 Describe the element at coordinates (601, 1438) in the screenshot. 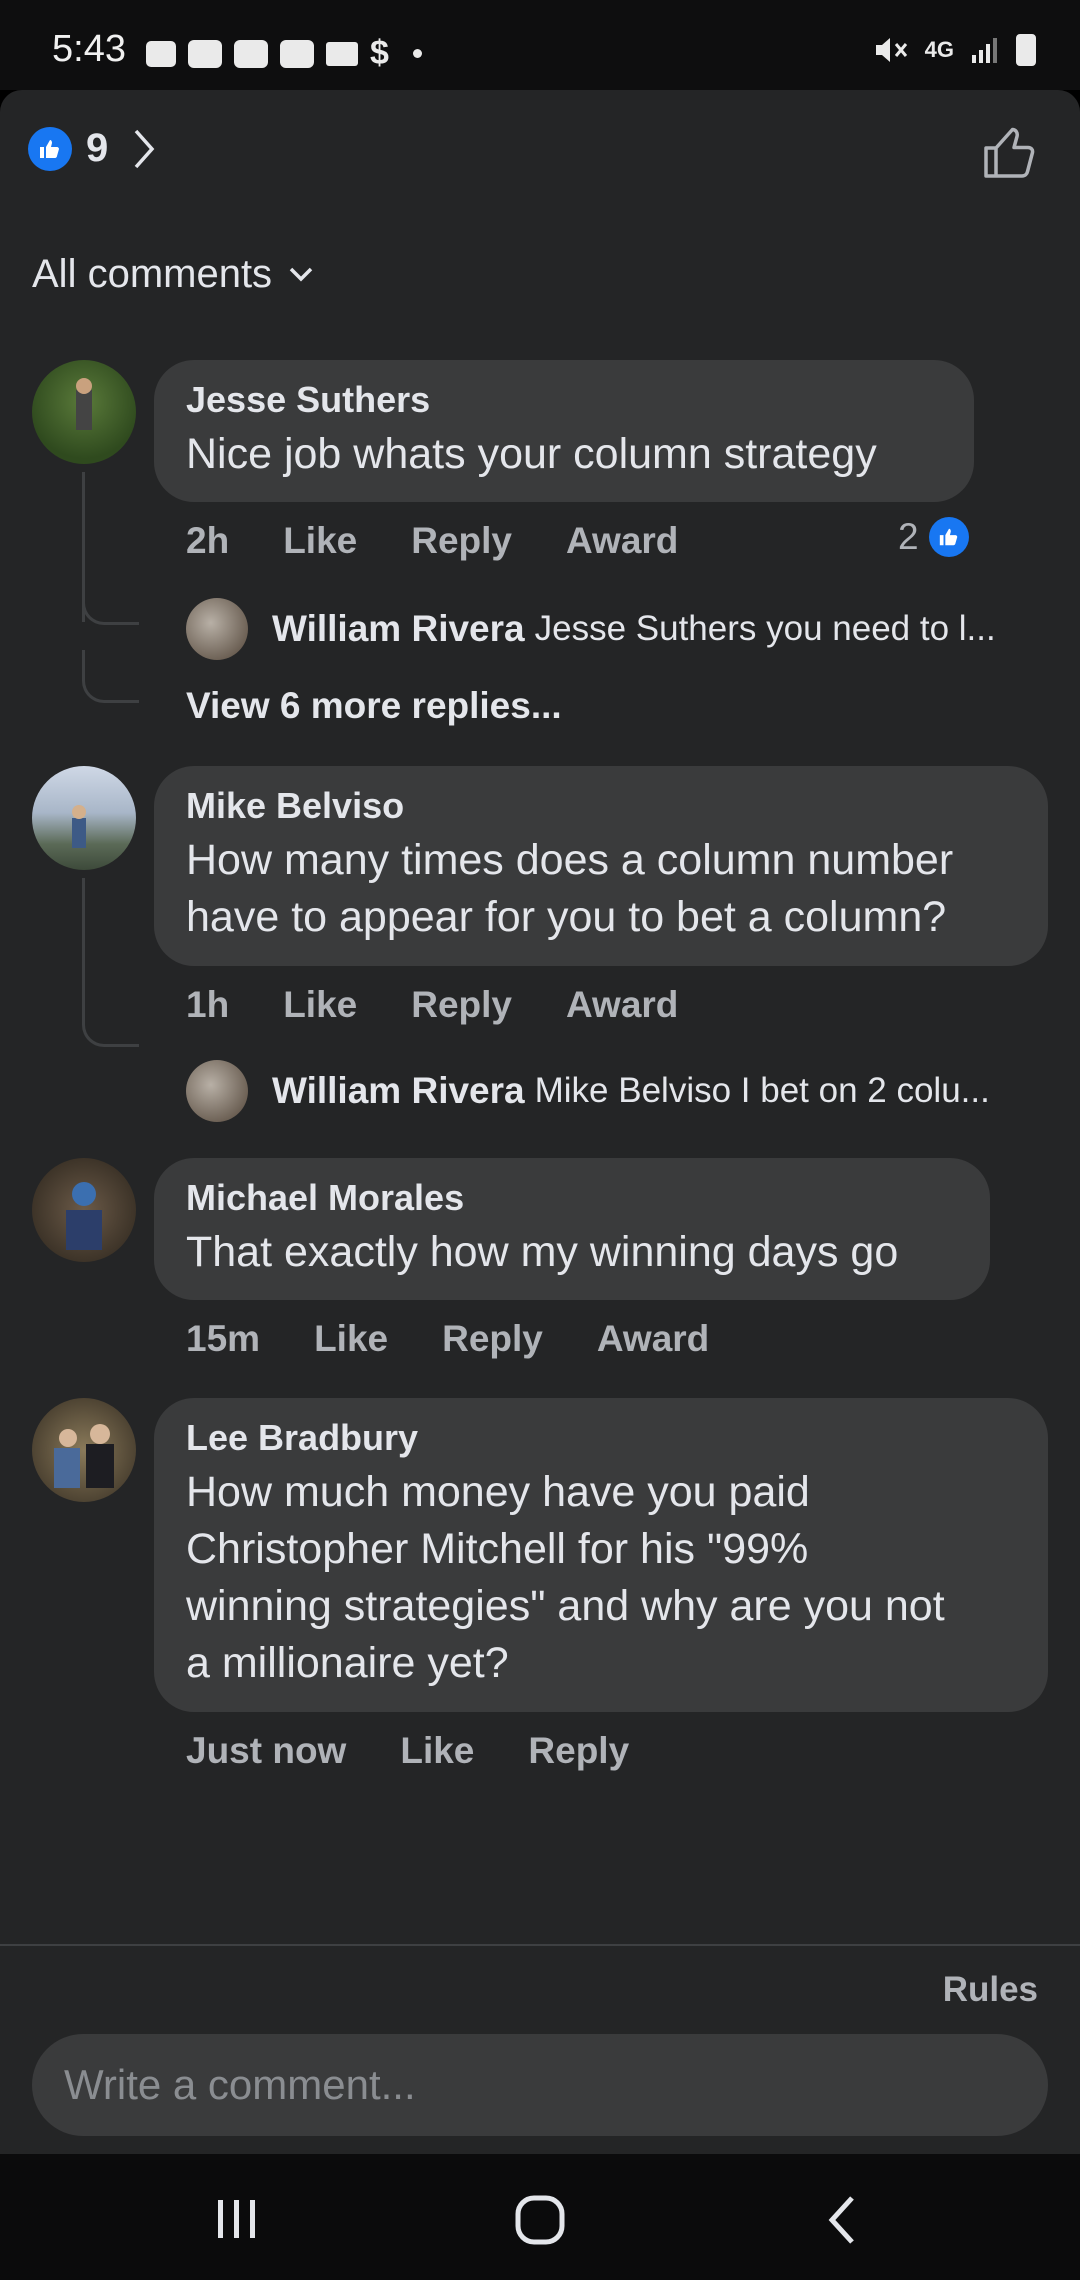

I see `comment-author: Lee Bradbury` at that location.